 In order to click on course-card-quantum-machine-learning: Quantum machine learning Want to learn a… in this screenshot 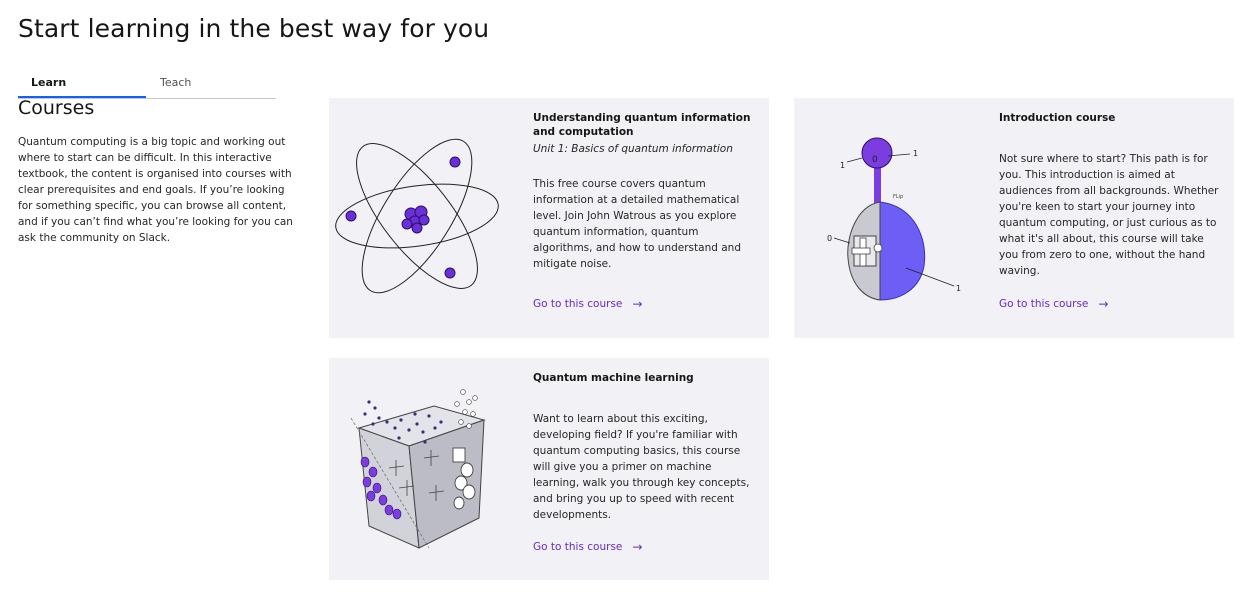, I will do `click(549, 469)`.